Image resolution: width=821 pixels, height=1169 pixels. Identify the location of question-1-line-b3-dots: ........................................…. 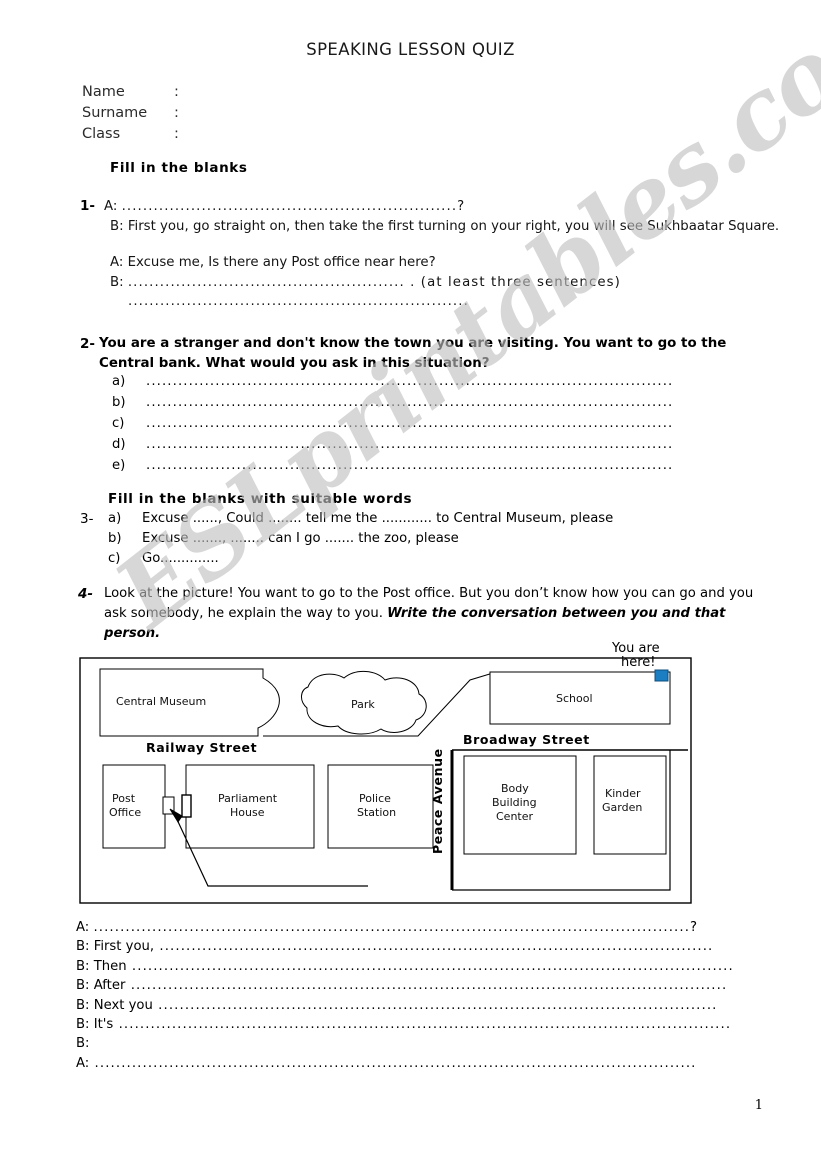
(298, 301).